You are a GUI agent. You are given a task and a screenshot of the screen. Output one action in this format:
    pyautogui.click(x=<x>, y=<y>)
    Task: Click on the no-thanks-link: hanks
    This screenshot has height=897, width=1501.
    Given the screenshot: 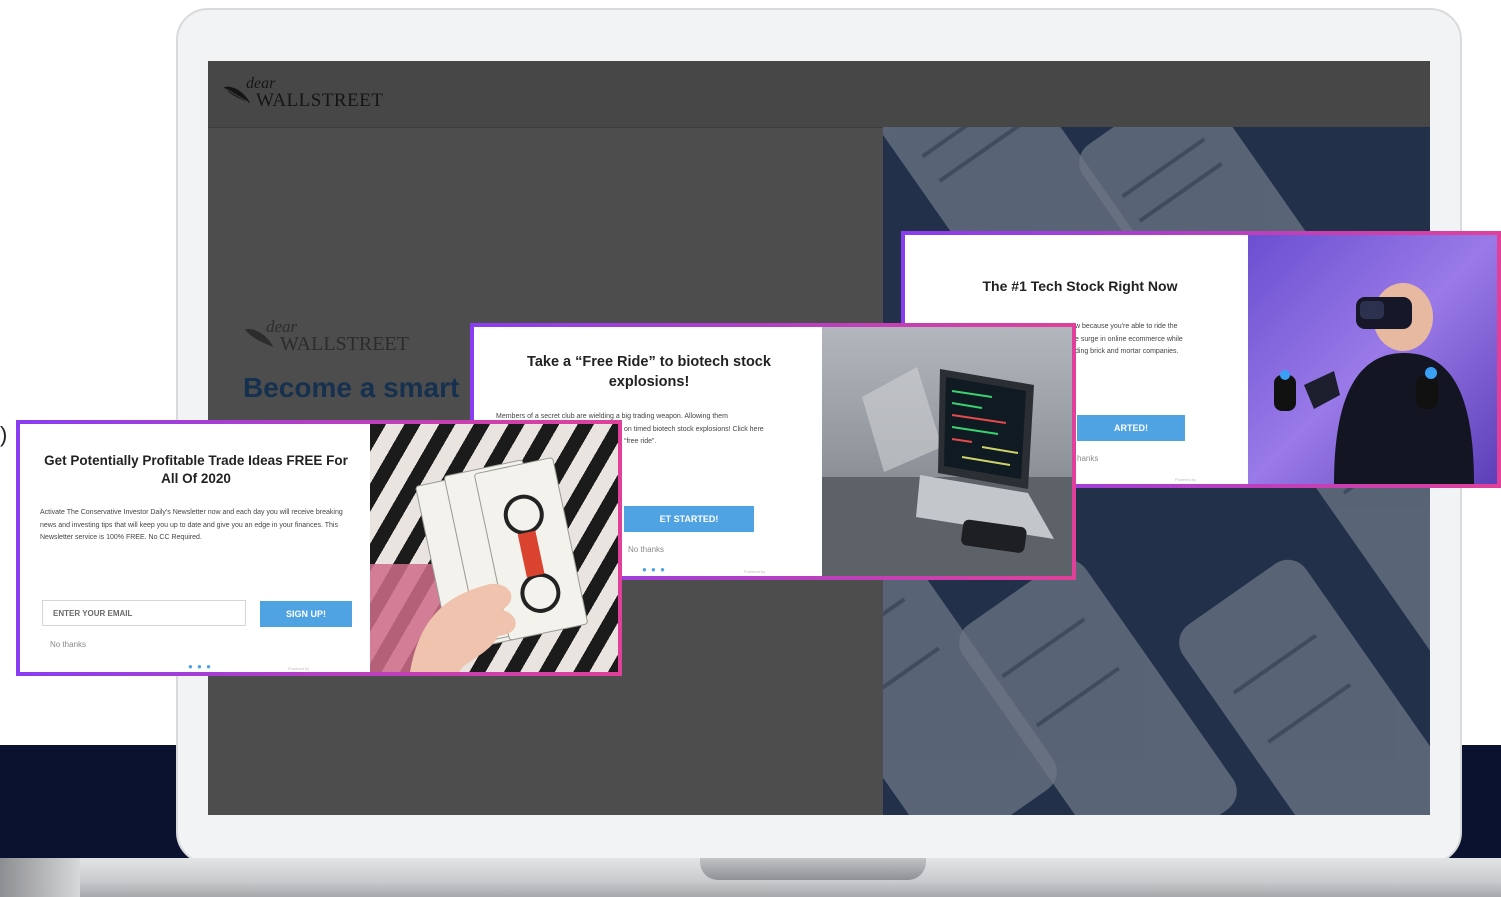 What is the action you would take?
    pyautogui.click(x=1087, y=458)
    